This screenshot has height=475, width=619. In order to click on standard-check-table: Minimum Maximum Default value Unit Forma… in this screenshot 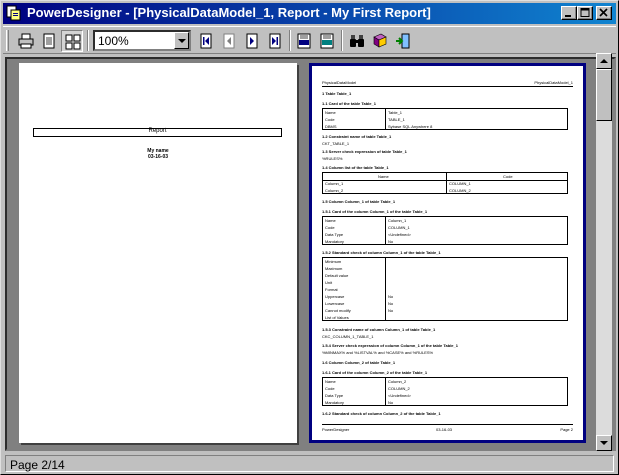, I will do `click(445, 289)`.